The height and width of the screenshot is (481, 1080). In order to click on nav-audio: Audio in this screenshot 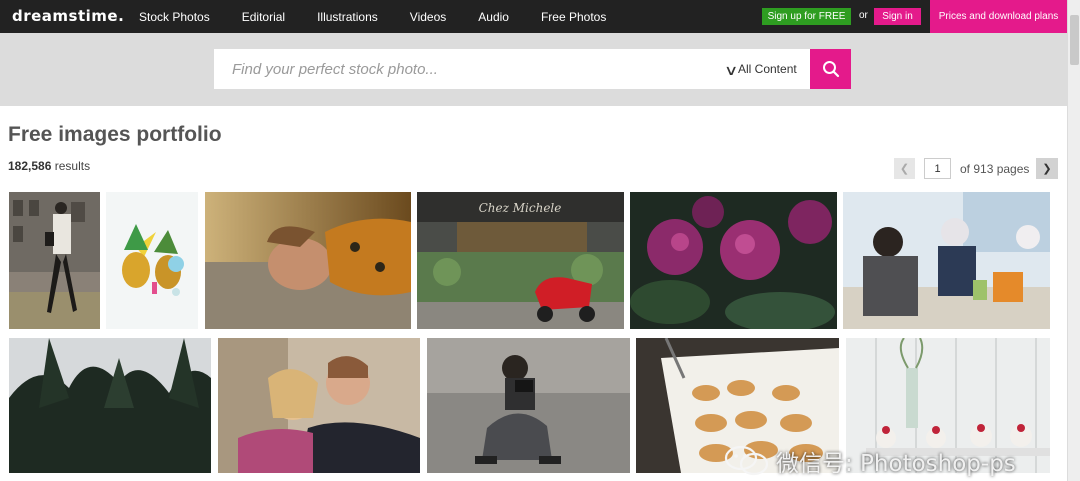, I will do `click(493, 17)`.